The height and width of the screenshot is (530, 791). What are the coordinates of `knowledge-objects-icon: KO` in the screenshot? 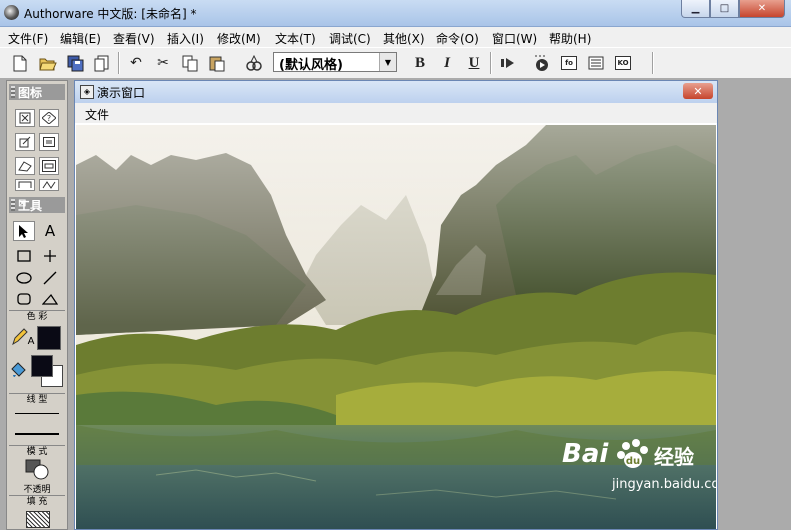 It's located at (623, 63).